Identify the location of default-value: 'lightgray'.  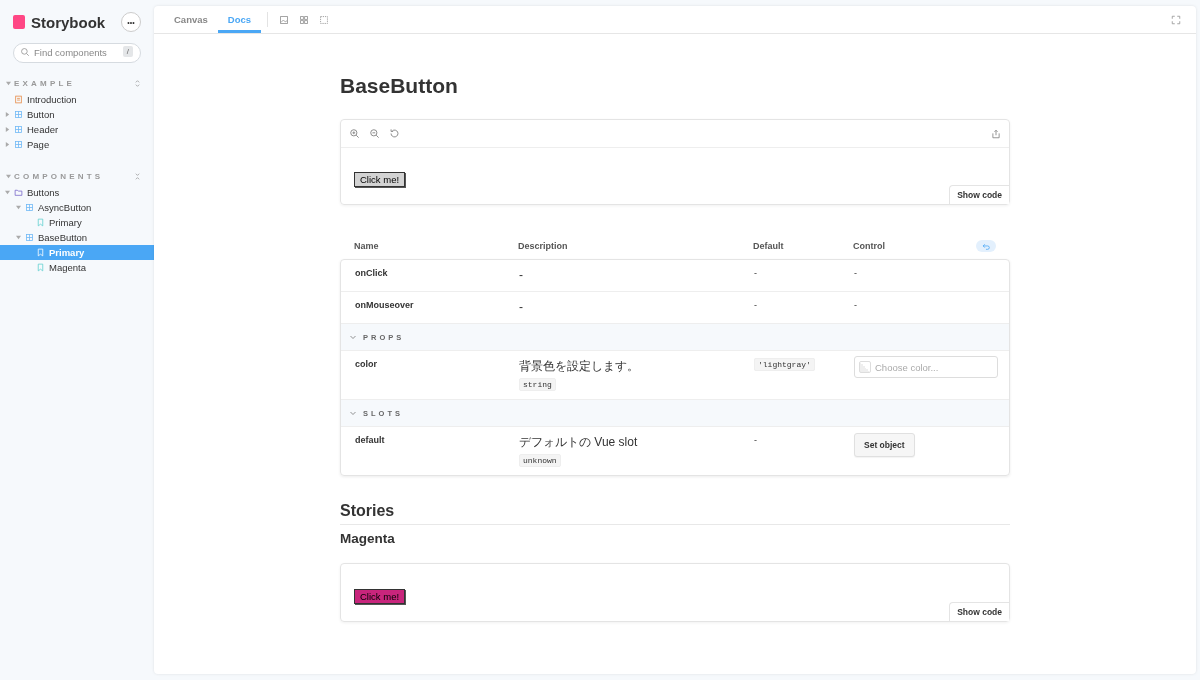
(784, 364).